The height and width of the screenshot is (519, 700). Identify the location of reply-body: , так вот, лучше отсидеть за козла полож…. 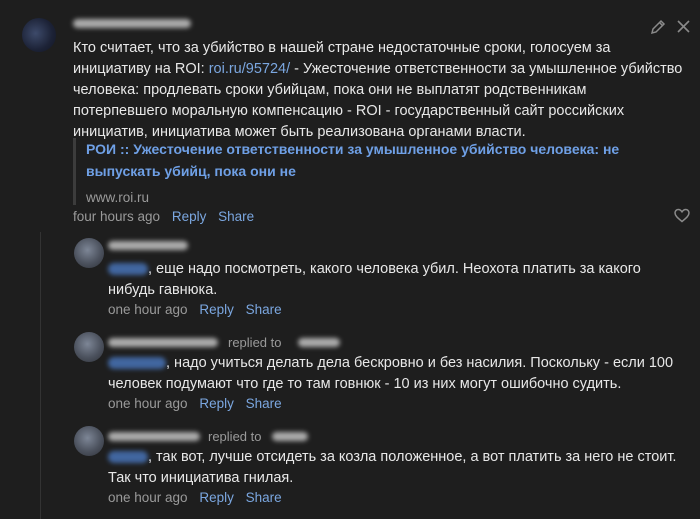
(398, 468).